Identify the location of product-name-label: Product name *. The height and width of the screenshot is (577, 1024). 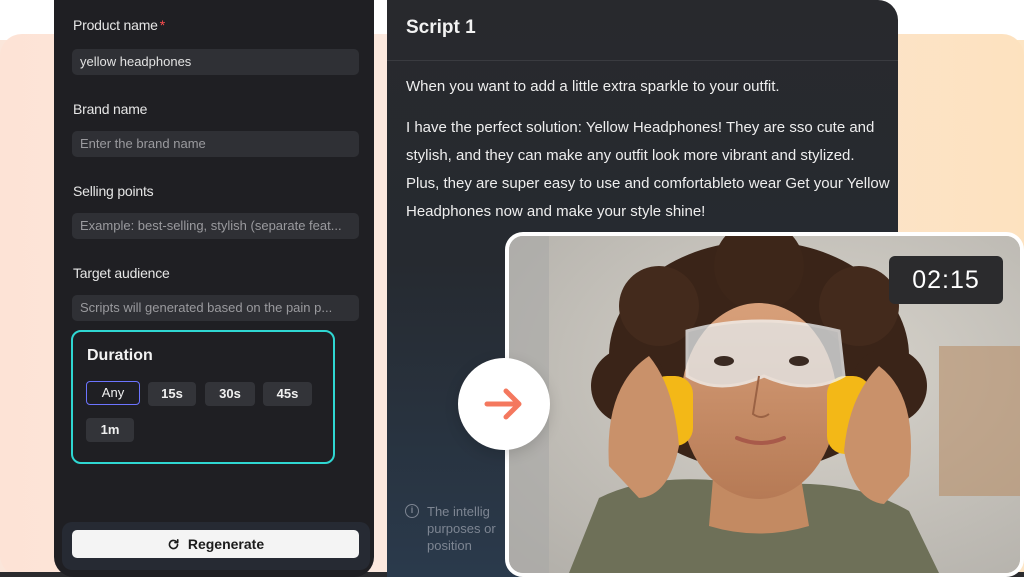
(119, 25).